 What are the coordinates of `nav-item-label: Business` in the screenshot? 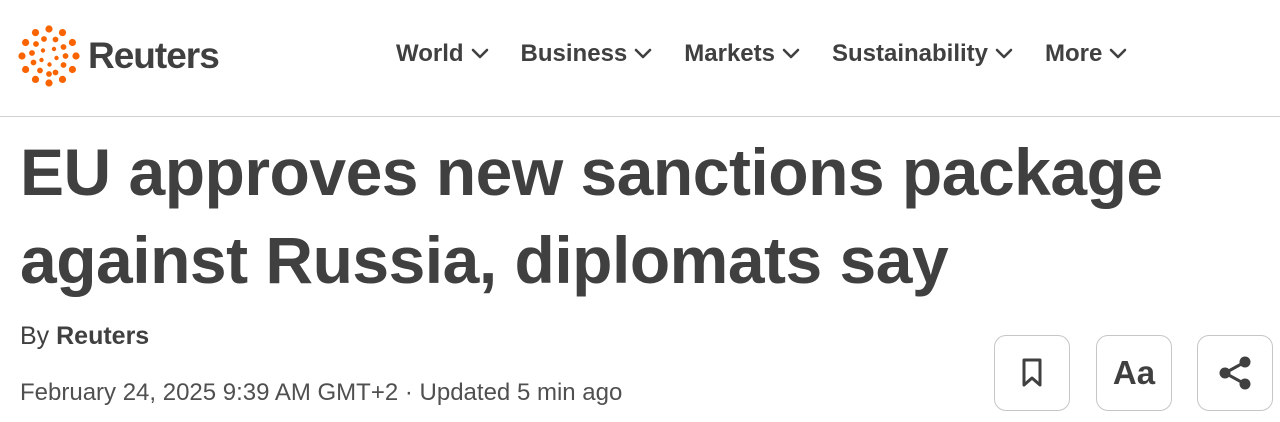 It's located at (574, 53).